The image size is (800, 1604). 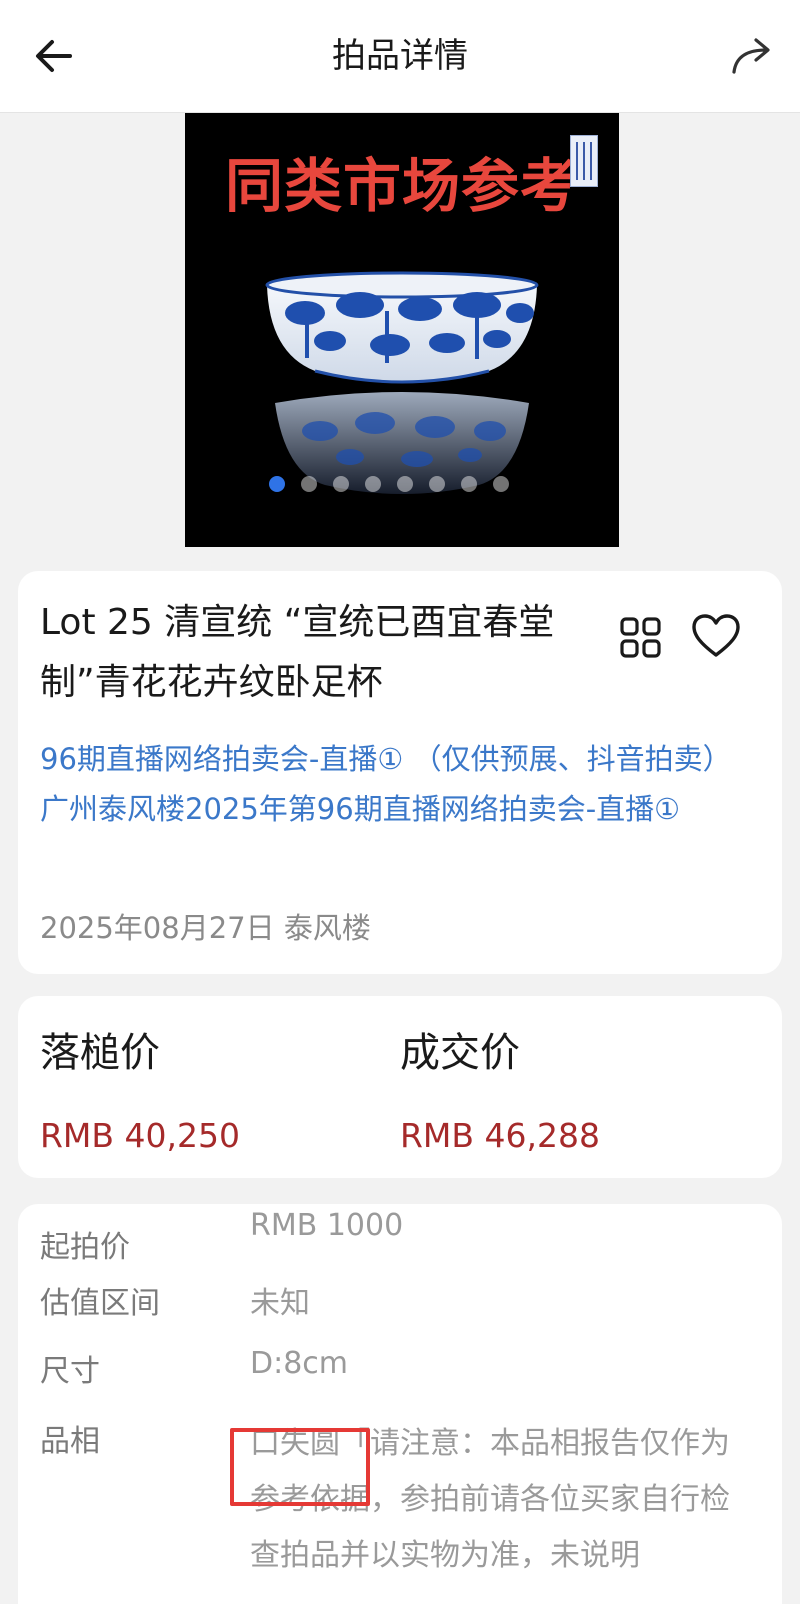 What do you see at coordinates (70, 1441) in the screenshot?
I see `condition-label: 品相` at bounding box center [70, 1441].